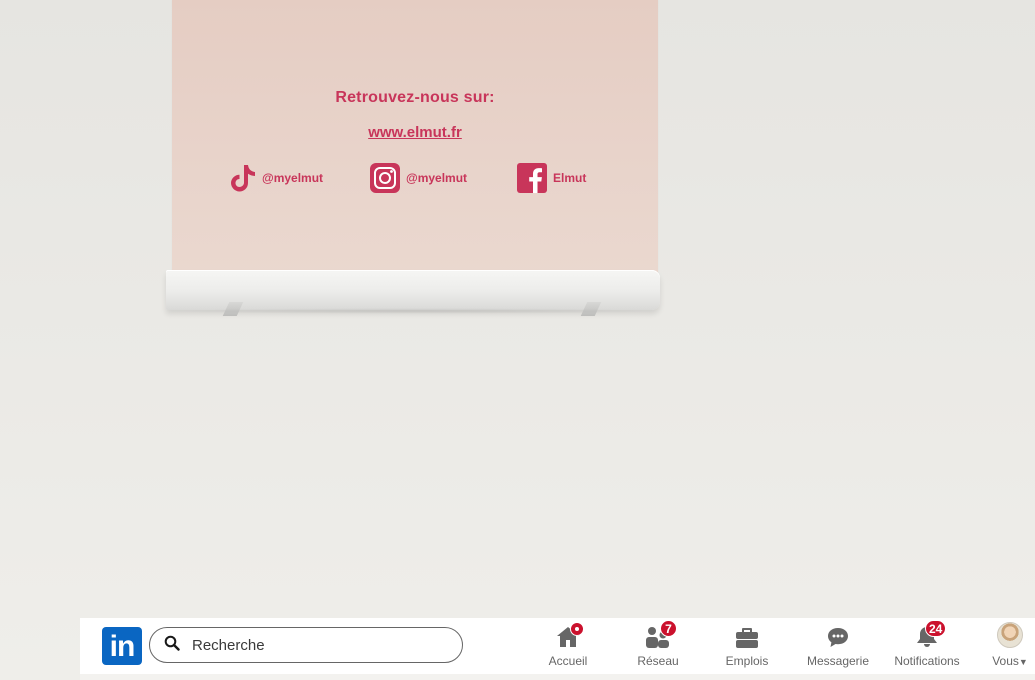  I want to click on briefcase-icon, so click(747, 638).